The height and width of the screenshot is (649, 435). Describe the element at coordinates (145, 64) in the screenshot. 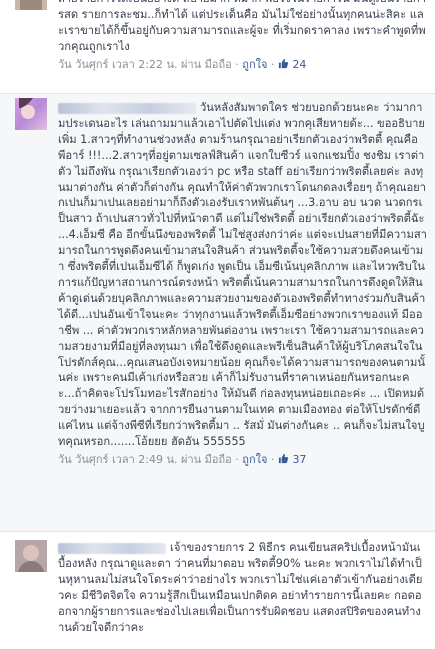

I see `comment-time: เวลา 2:22 น.` at that location.